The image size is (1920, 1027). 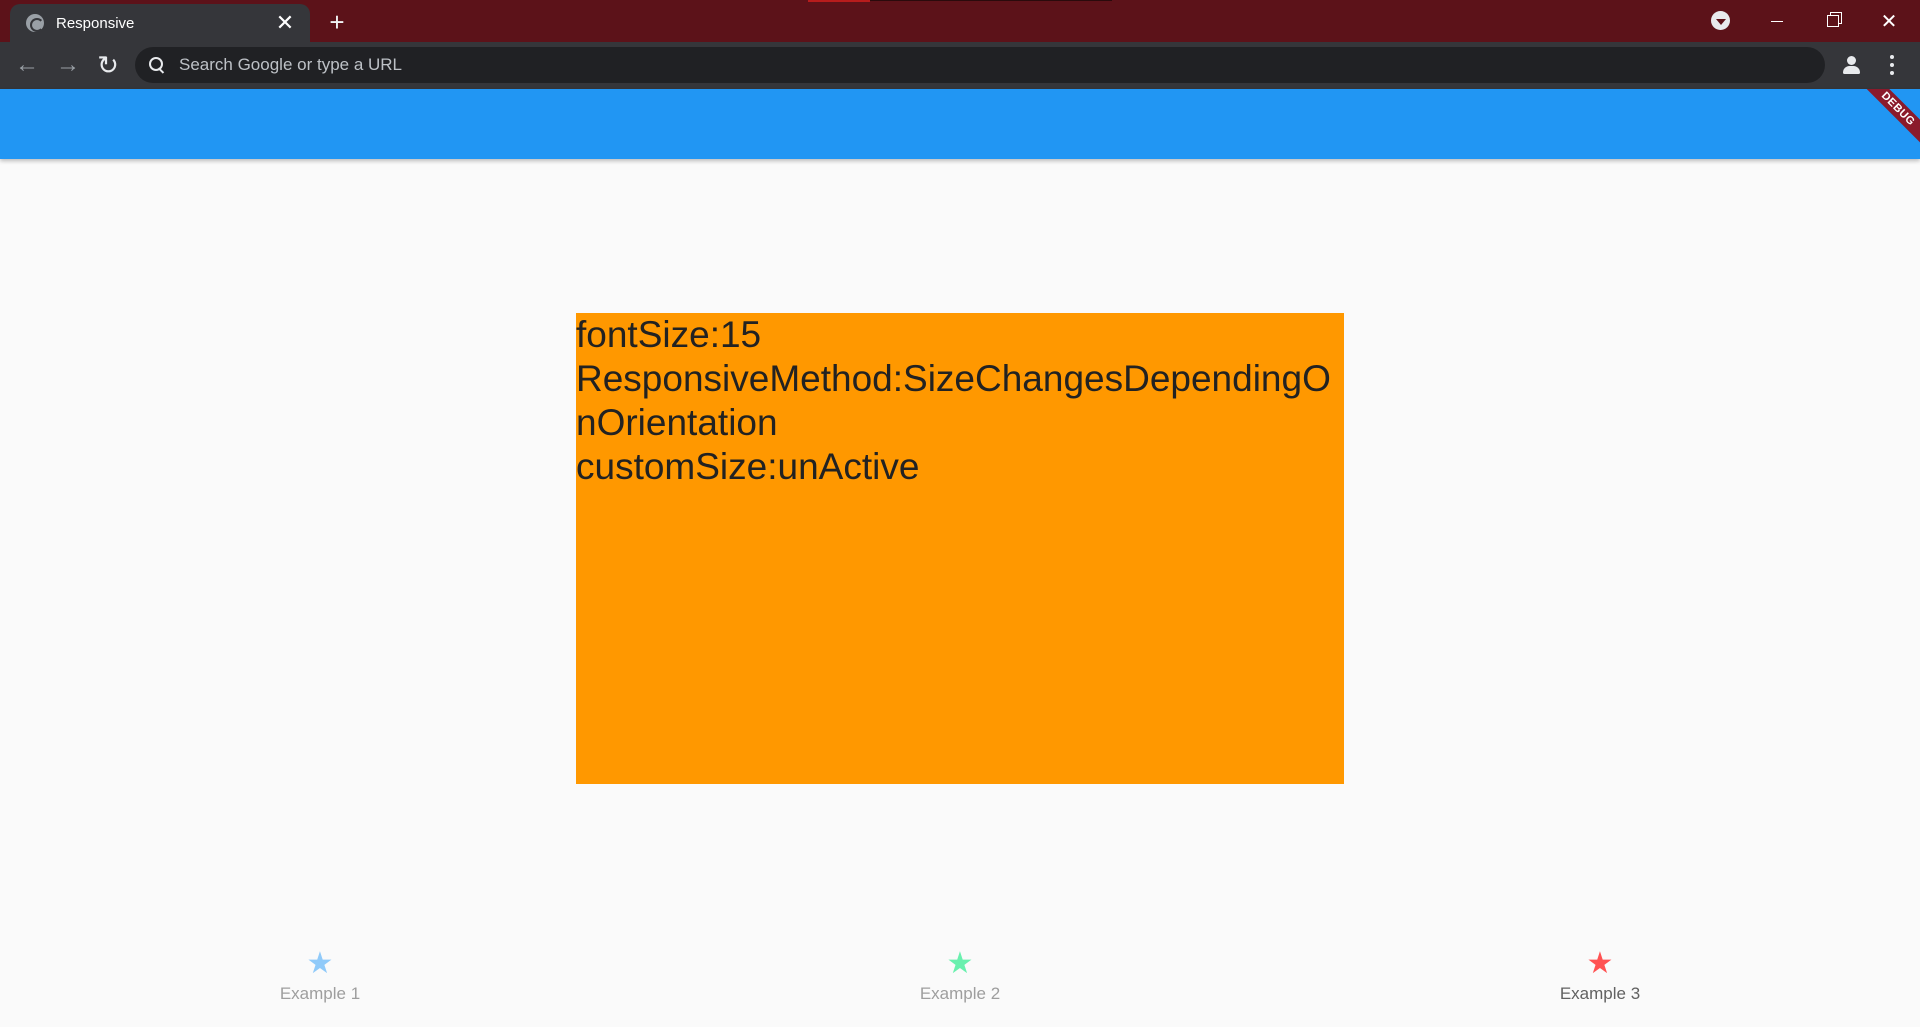 I want to click on custom-size-text: customSize:unActive, so click(x=748, y=466).